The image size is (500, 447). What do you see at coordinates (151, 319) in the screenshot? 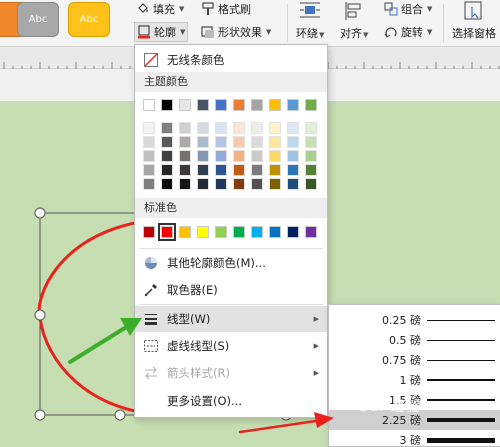
I see `line-weight-icon` at bounding box center [151, 319].